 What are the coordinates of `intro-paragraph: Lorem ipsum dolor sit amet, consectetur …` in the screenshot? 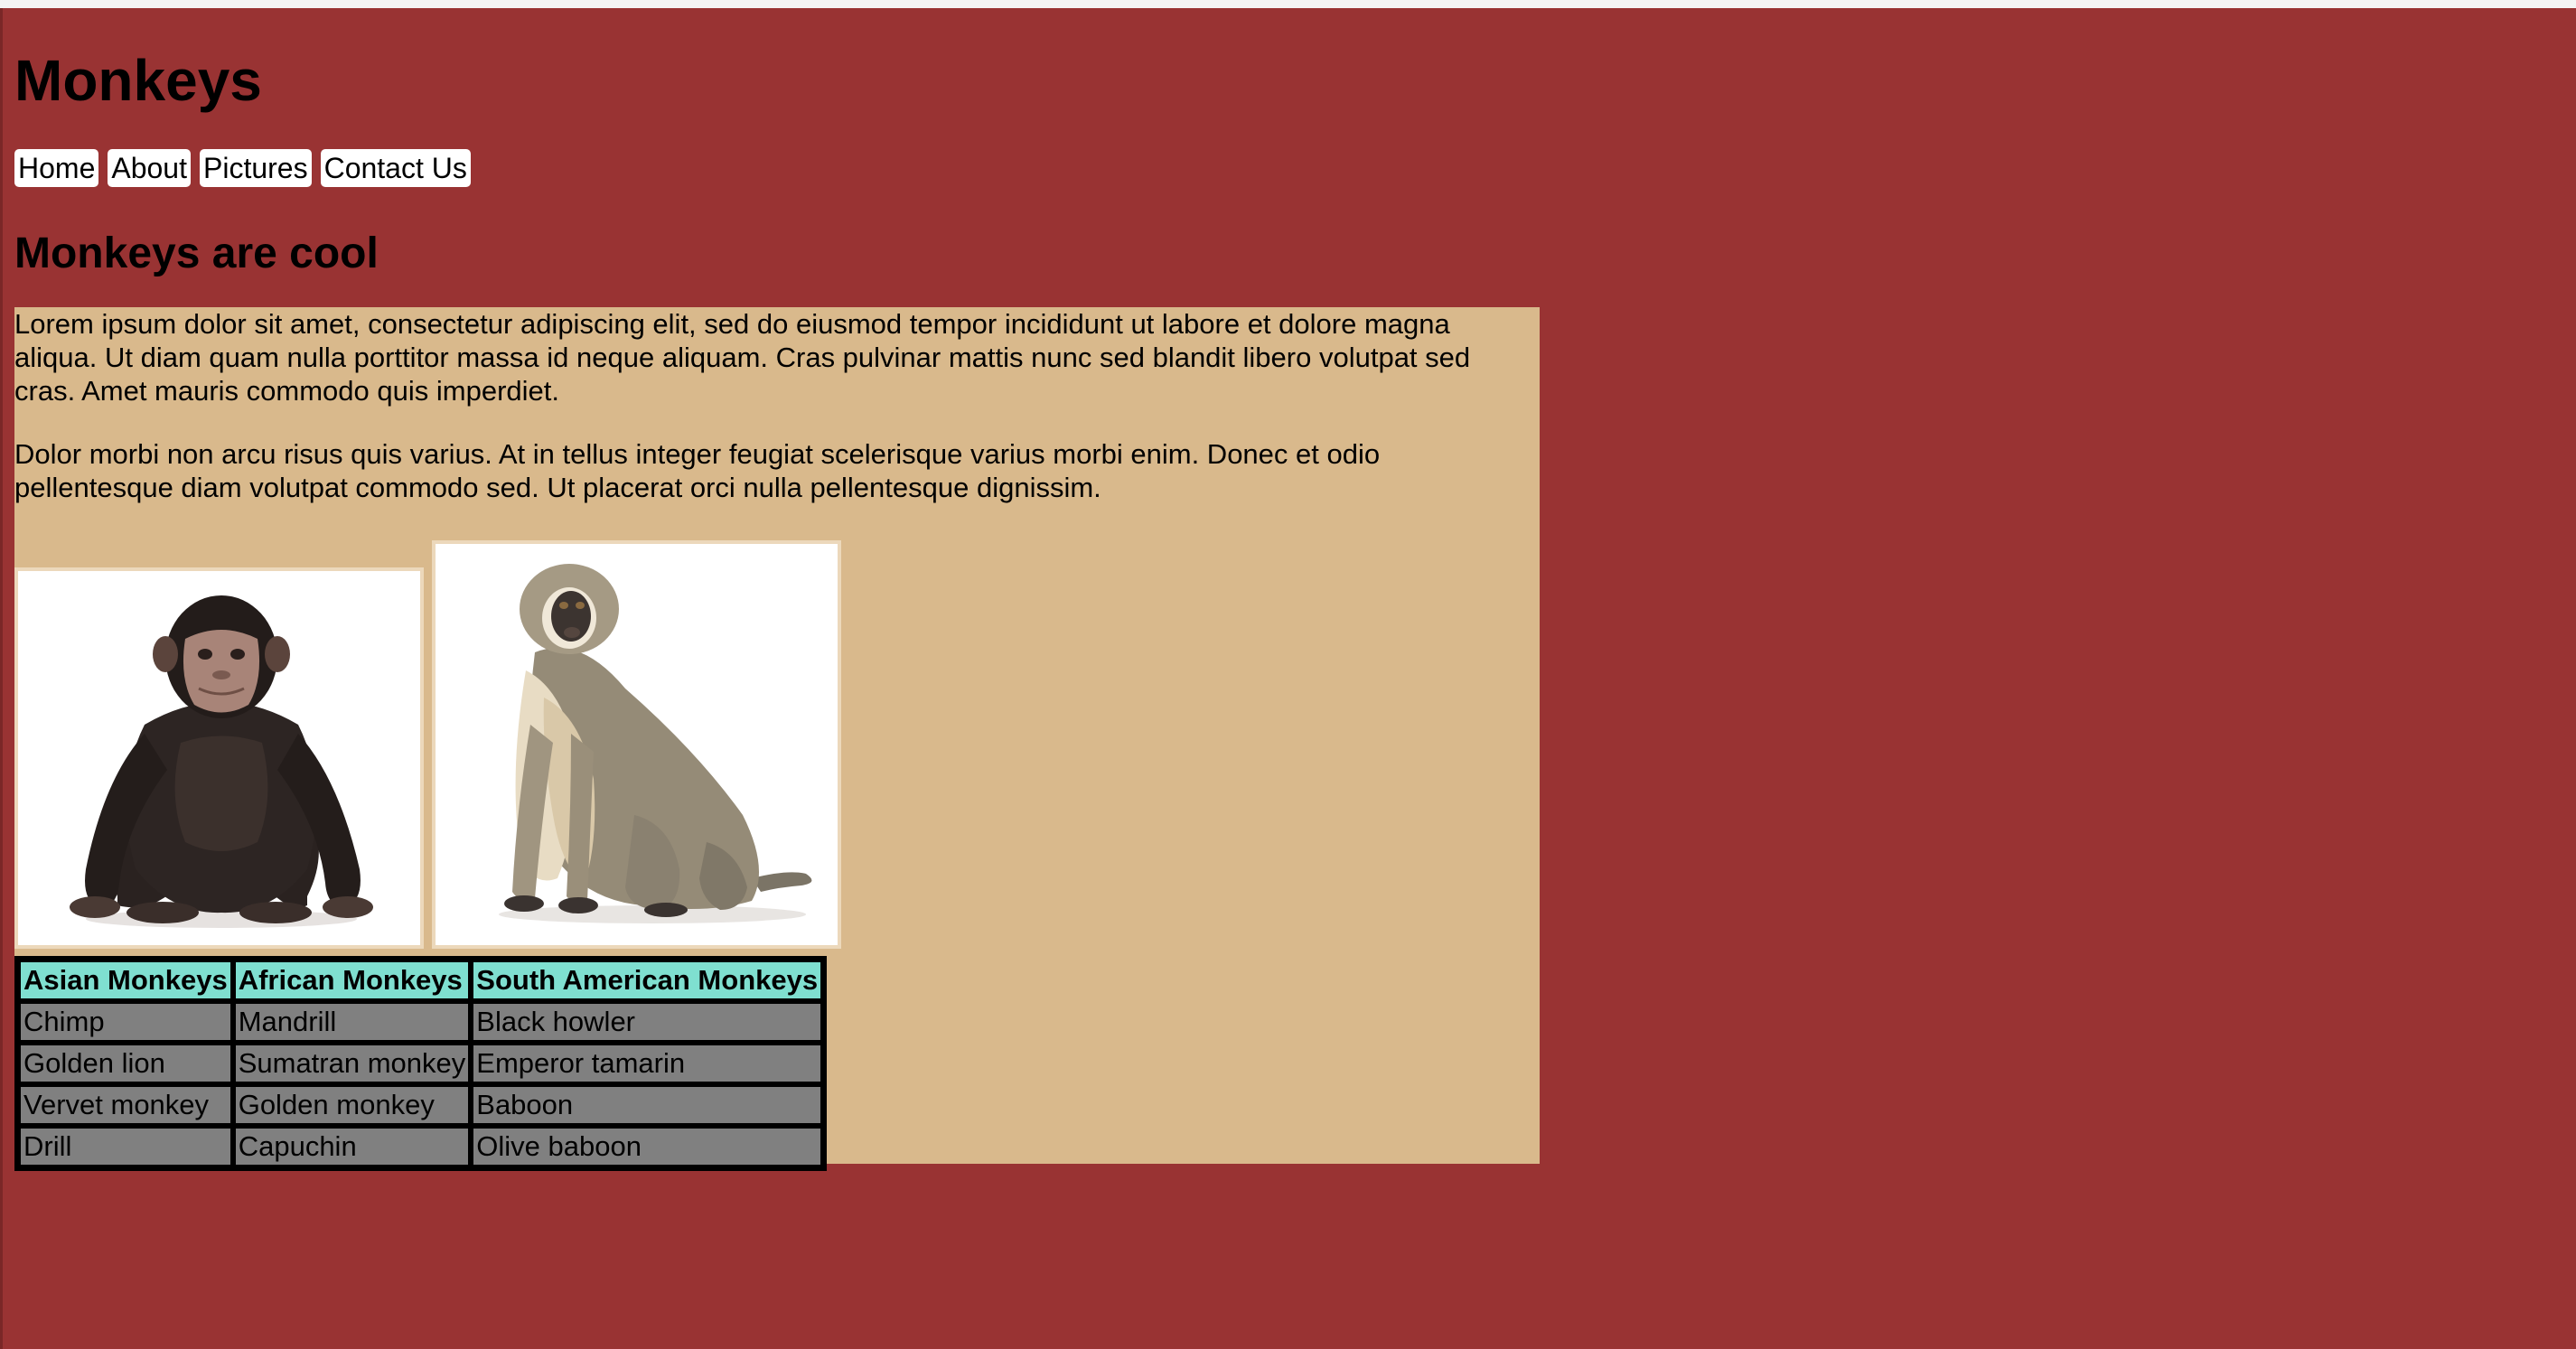 It's located at (742, 358).